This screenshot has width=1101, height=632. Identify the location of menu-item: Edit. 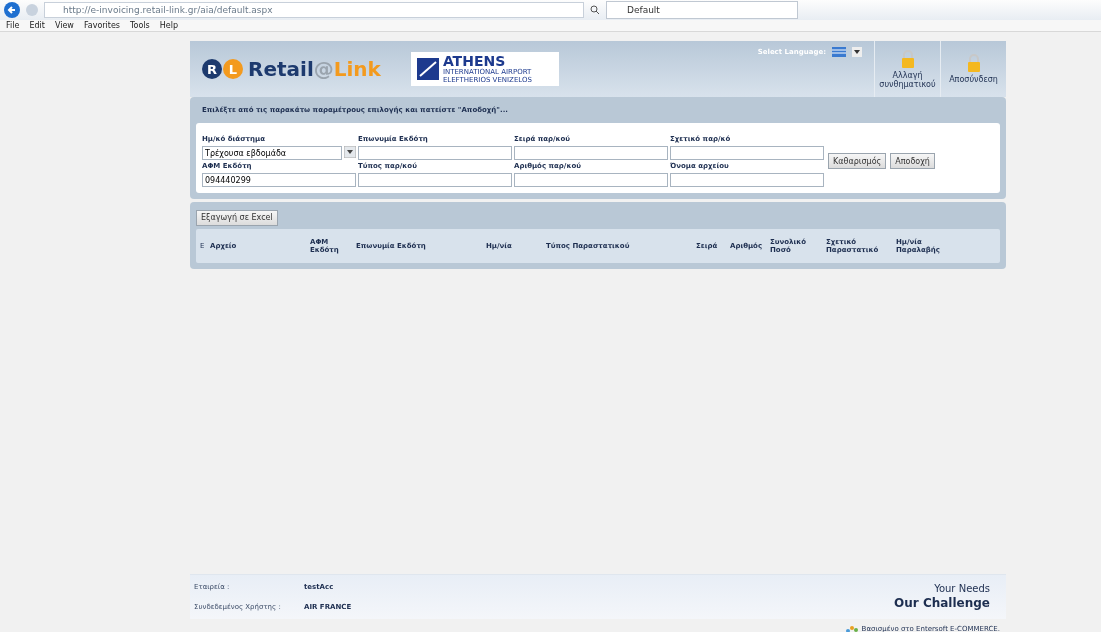
(37, 25).